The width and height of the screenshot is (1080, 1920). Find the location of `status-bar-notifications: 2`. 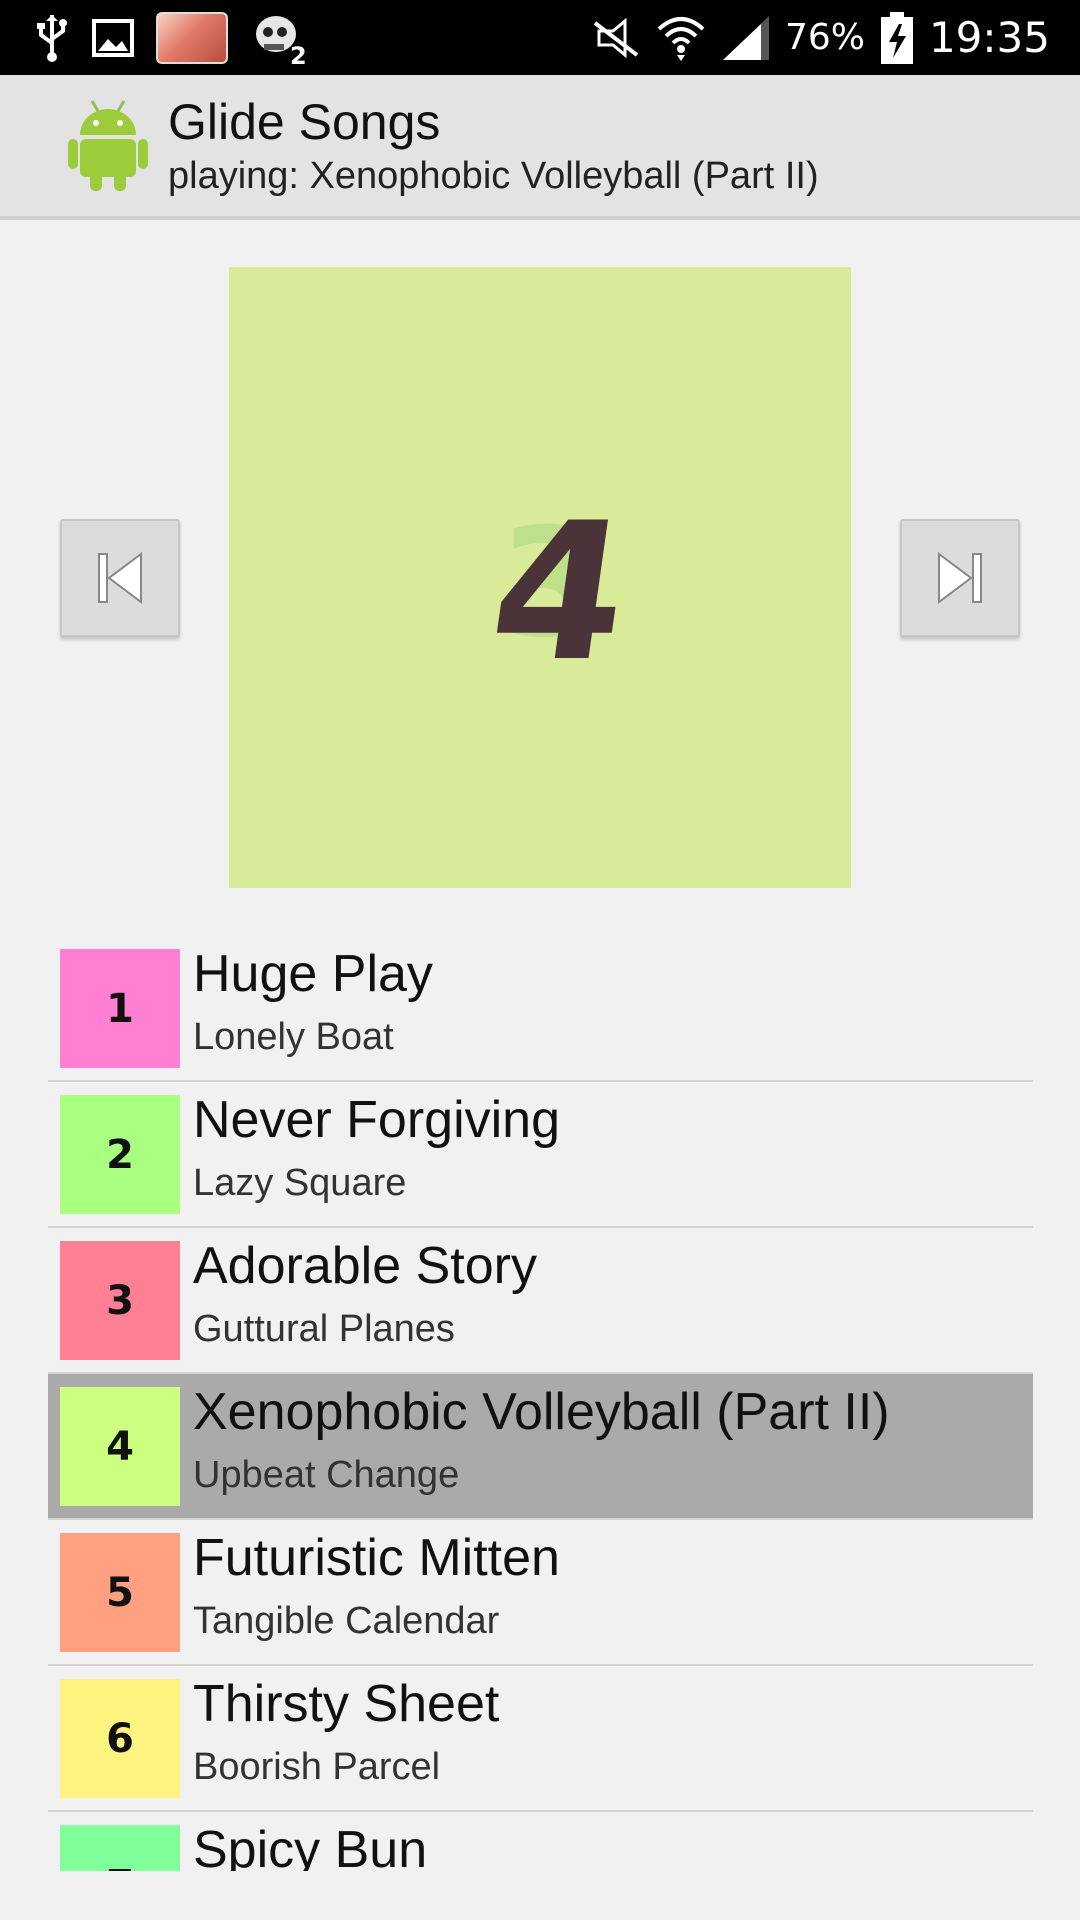

status-bar-notifications: 2 is located at coordinates (171, 38).